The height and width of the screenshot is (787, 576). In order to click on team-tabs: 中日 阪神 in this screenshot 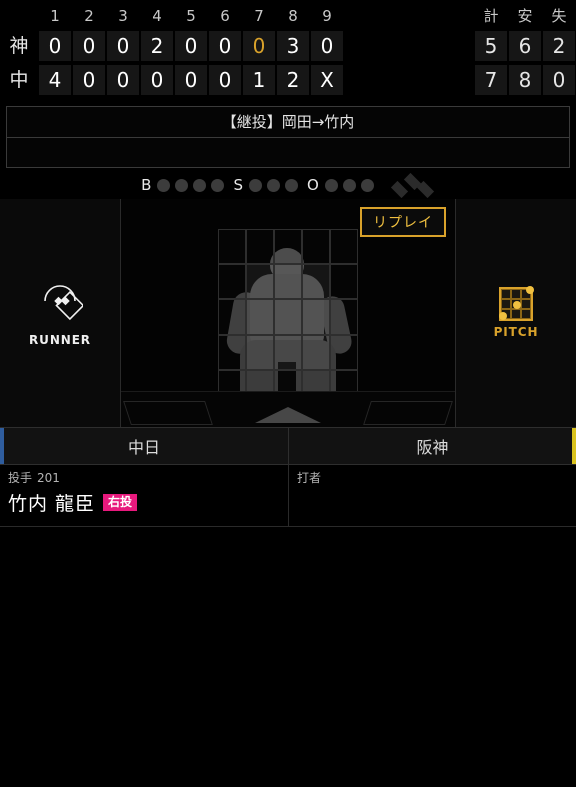, I will do `click(288, 446)`.